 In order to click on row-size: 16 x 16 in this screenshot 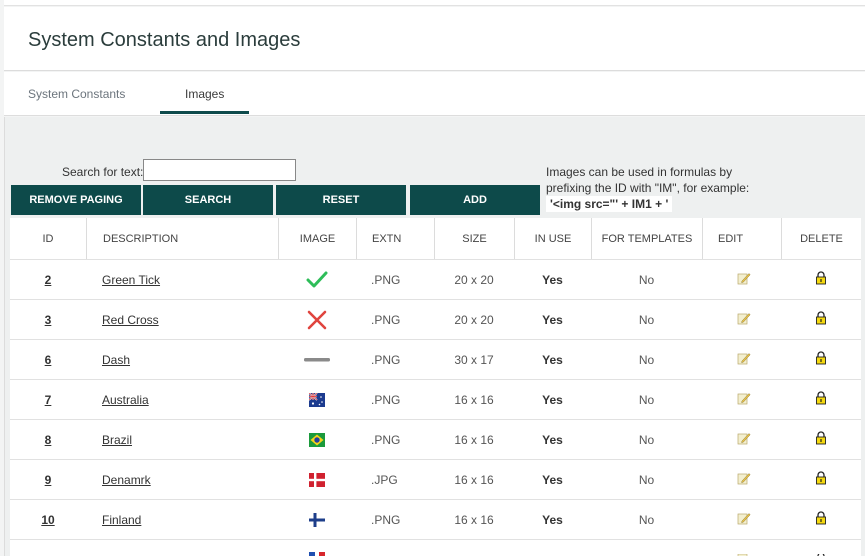, I will do `click(474, 439)`.